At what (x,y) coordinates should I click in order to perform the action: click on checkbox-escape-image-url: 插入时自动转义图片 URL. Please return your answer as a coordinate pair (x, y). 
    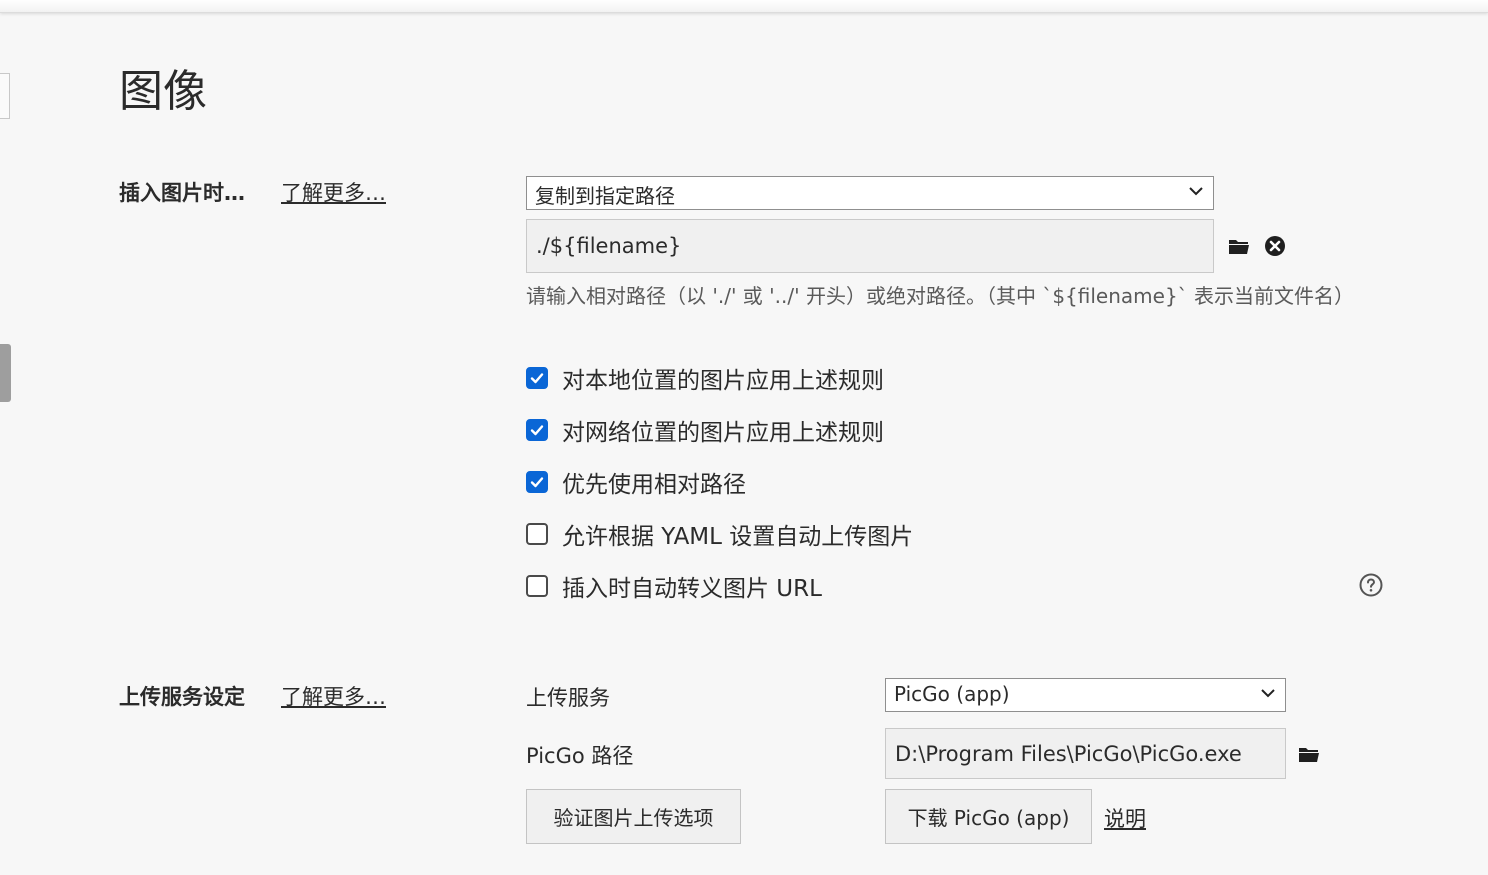
    Looking at the image, I should click on (674, 586).